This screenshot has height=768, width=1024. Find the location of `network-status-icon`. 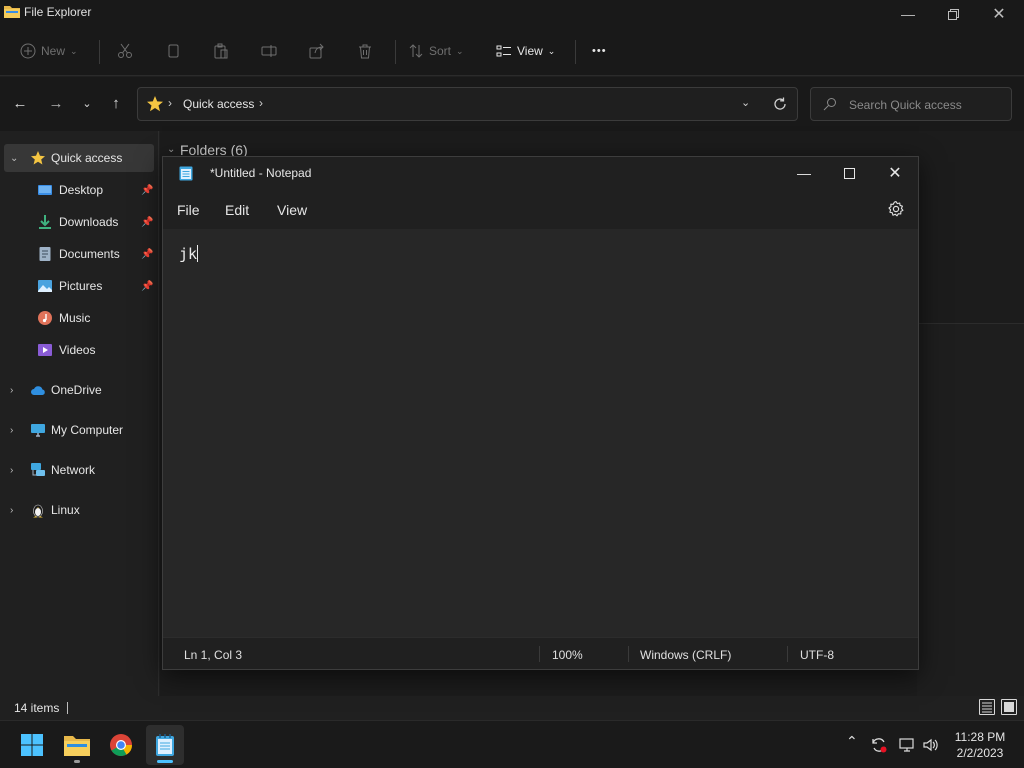

network-status-icon is located at coordinates (907, 745).